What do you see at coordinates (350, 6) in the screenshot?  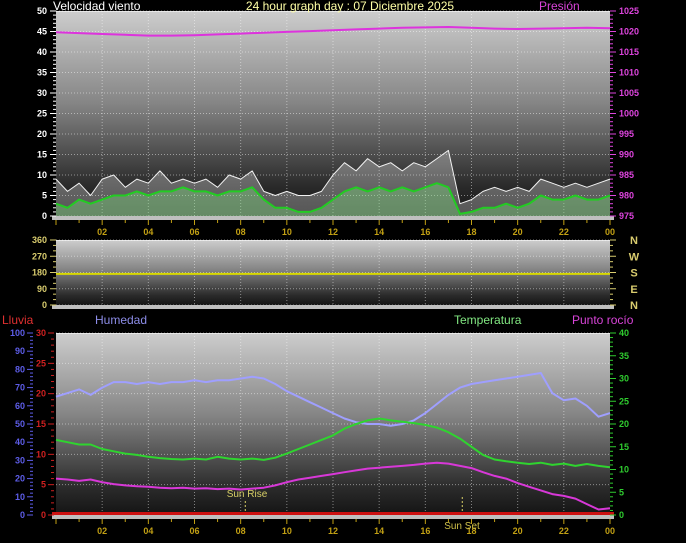 I see `graph-title: 24 hour graph day : 07 Diciembre 2025` at bounding box center [350, 6].